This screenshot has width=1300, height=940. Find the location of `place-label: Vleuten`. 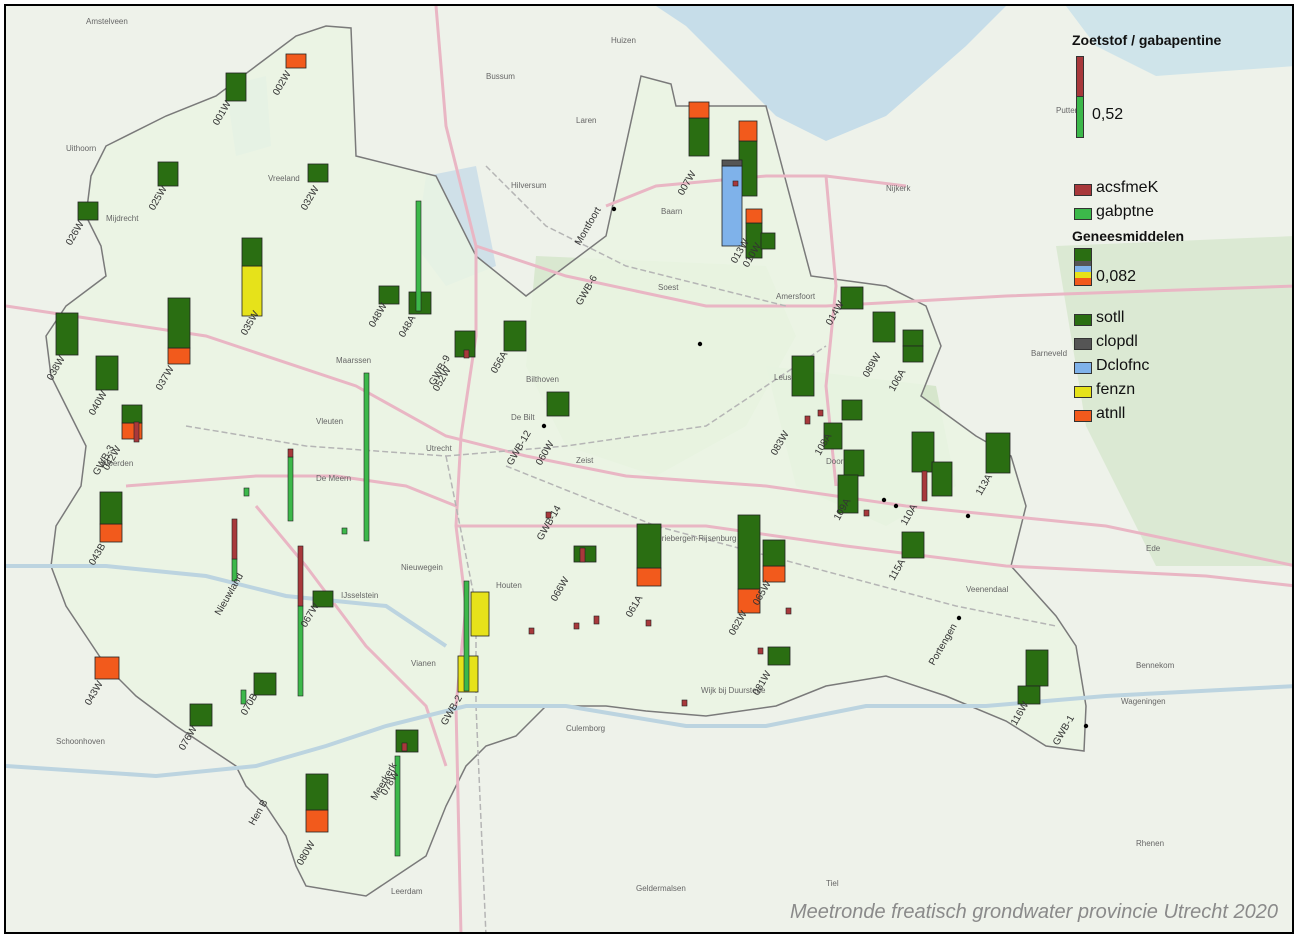

place-label: Vleuten is located at coordinates (329, 421).